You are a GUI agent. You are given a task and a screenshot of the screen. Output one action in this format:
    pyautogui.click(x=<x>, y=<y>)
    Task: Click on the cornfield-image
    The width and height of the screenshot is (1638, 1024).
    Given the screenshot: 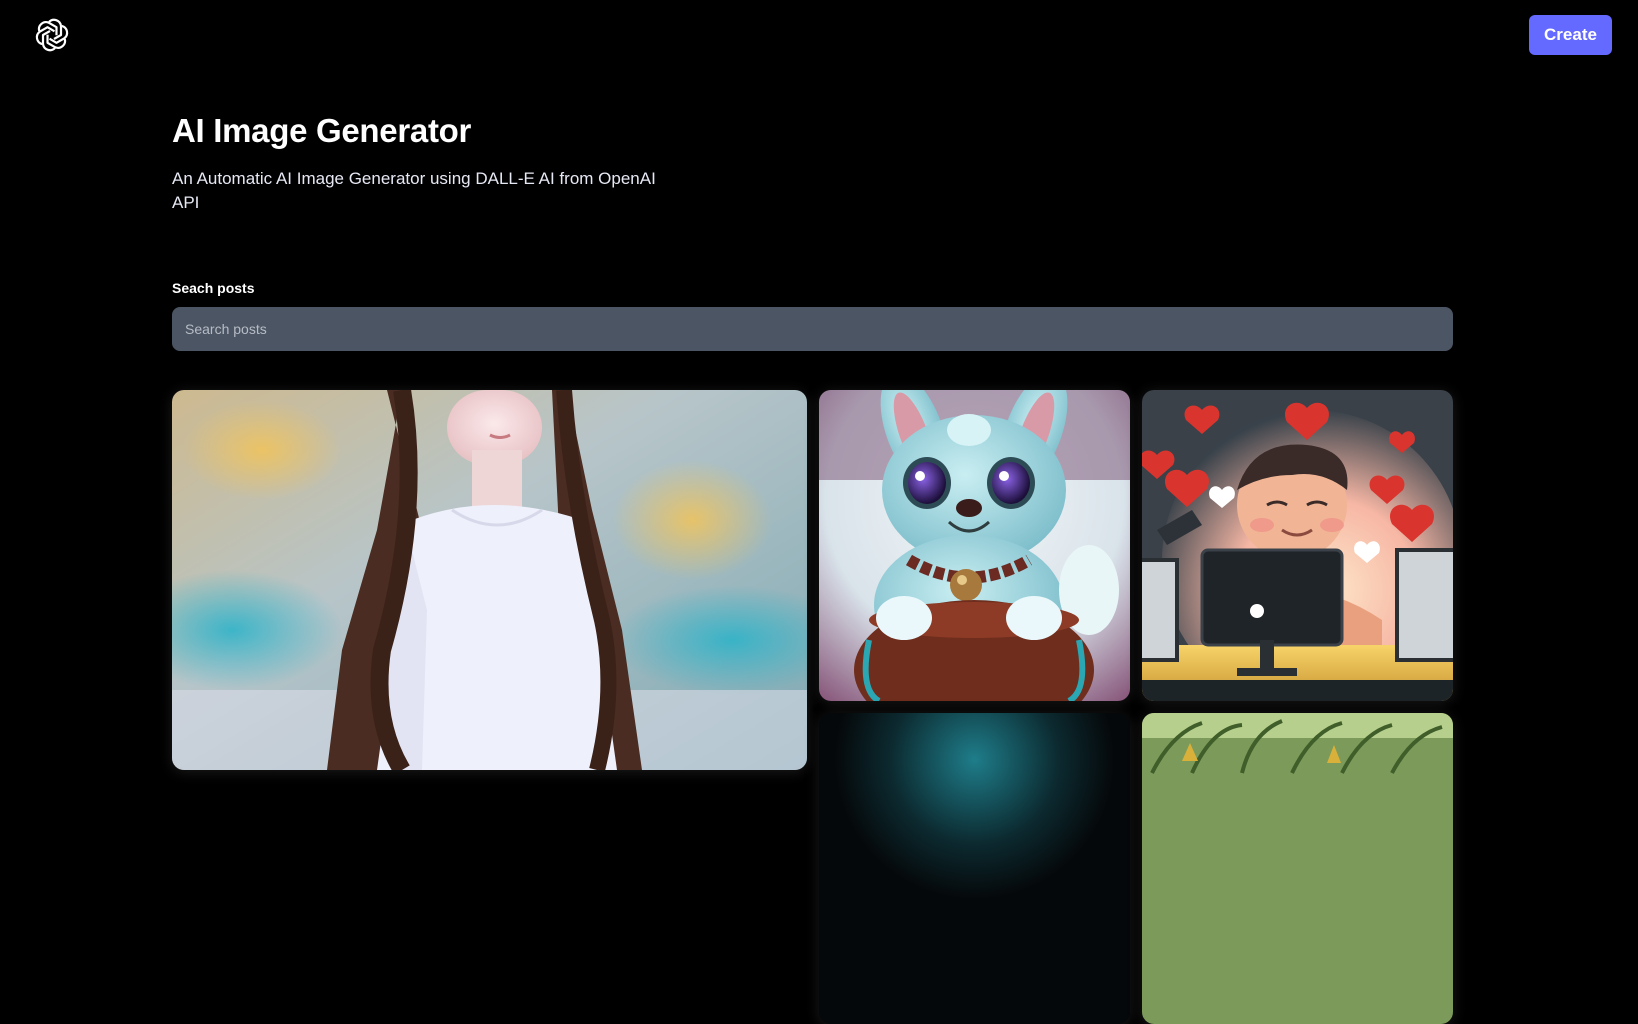 What is the action you would take?
    pyautogui.click(x=1297, y=868)
    